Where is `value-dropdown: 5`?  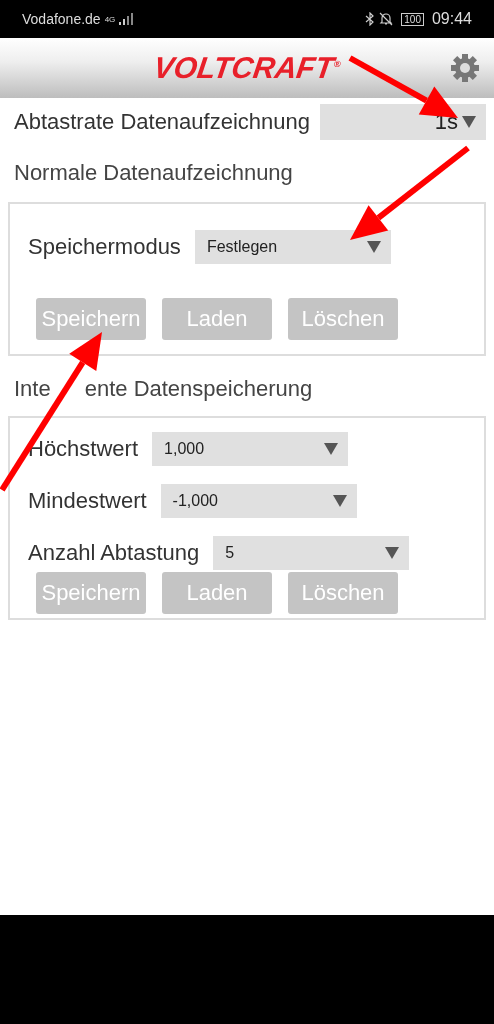 value-dropdown: 5 is located at coordinates (311, 553).